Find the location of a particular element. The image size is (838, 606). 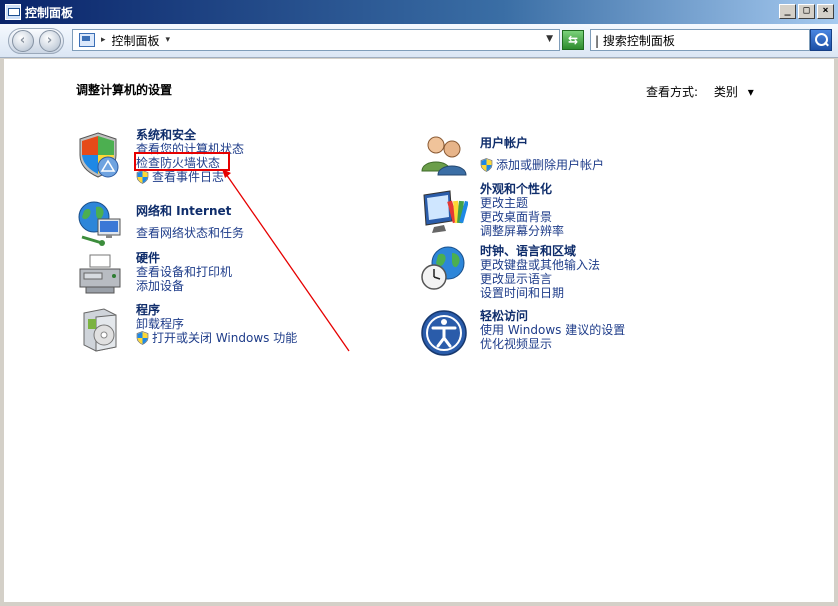

link-uninstall-program: 卸载程序 is located at coordinates (216, 324).